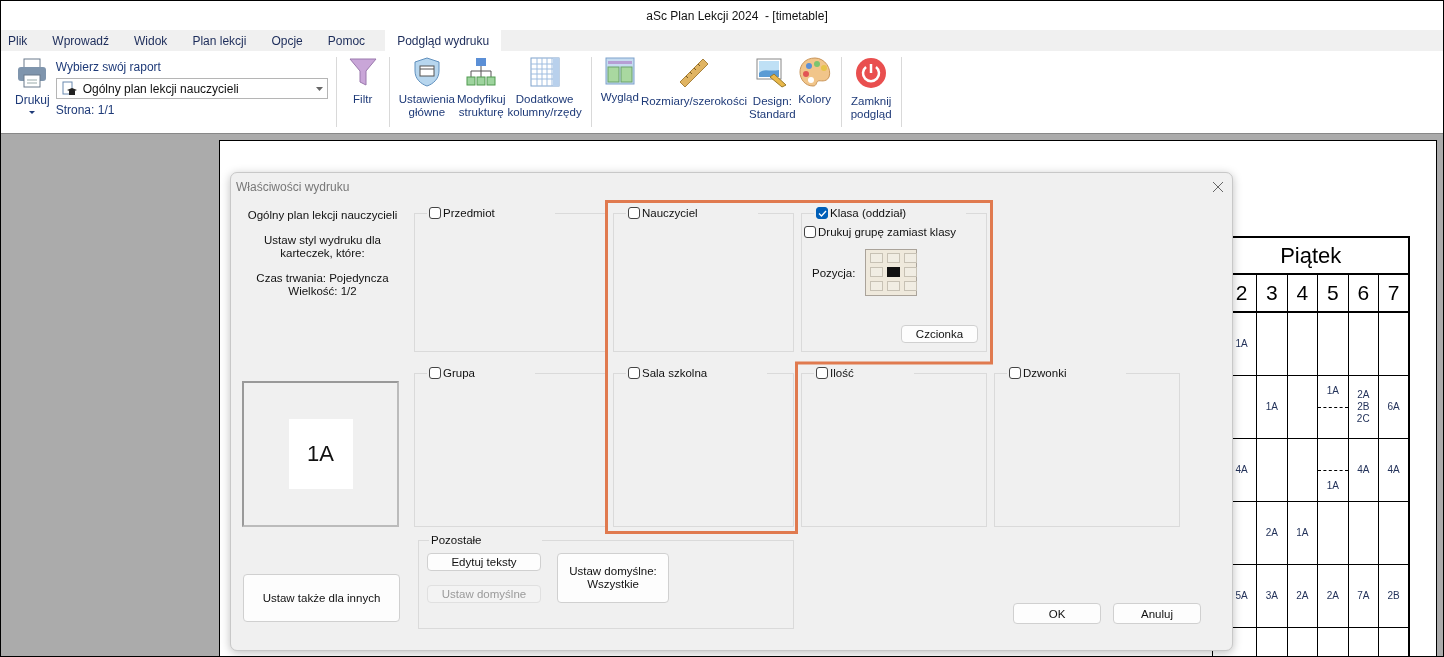 The height and width of the screenshot is (657, 1444). What do you see at coordinates (1393, 595) in the screenshot?
I see `lesson-class: 2B` at bounding box center [1393, 595].